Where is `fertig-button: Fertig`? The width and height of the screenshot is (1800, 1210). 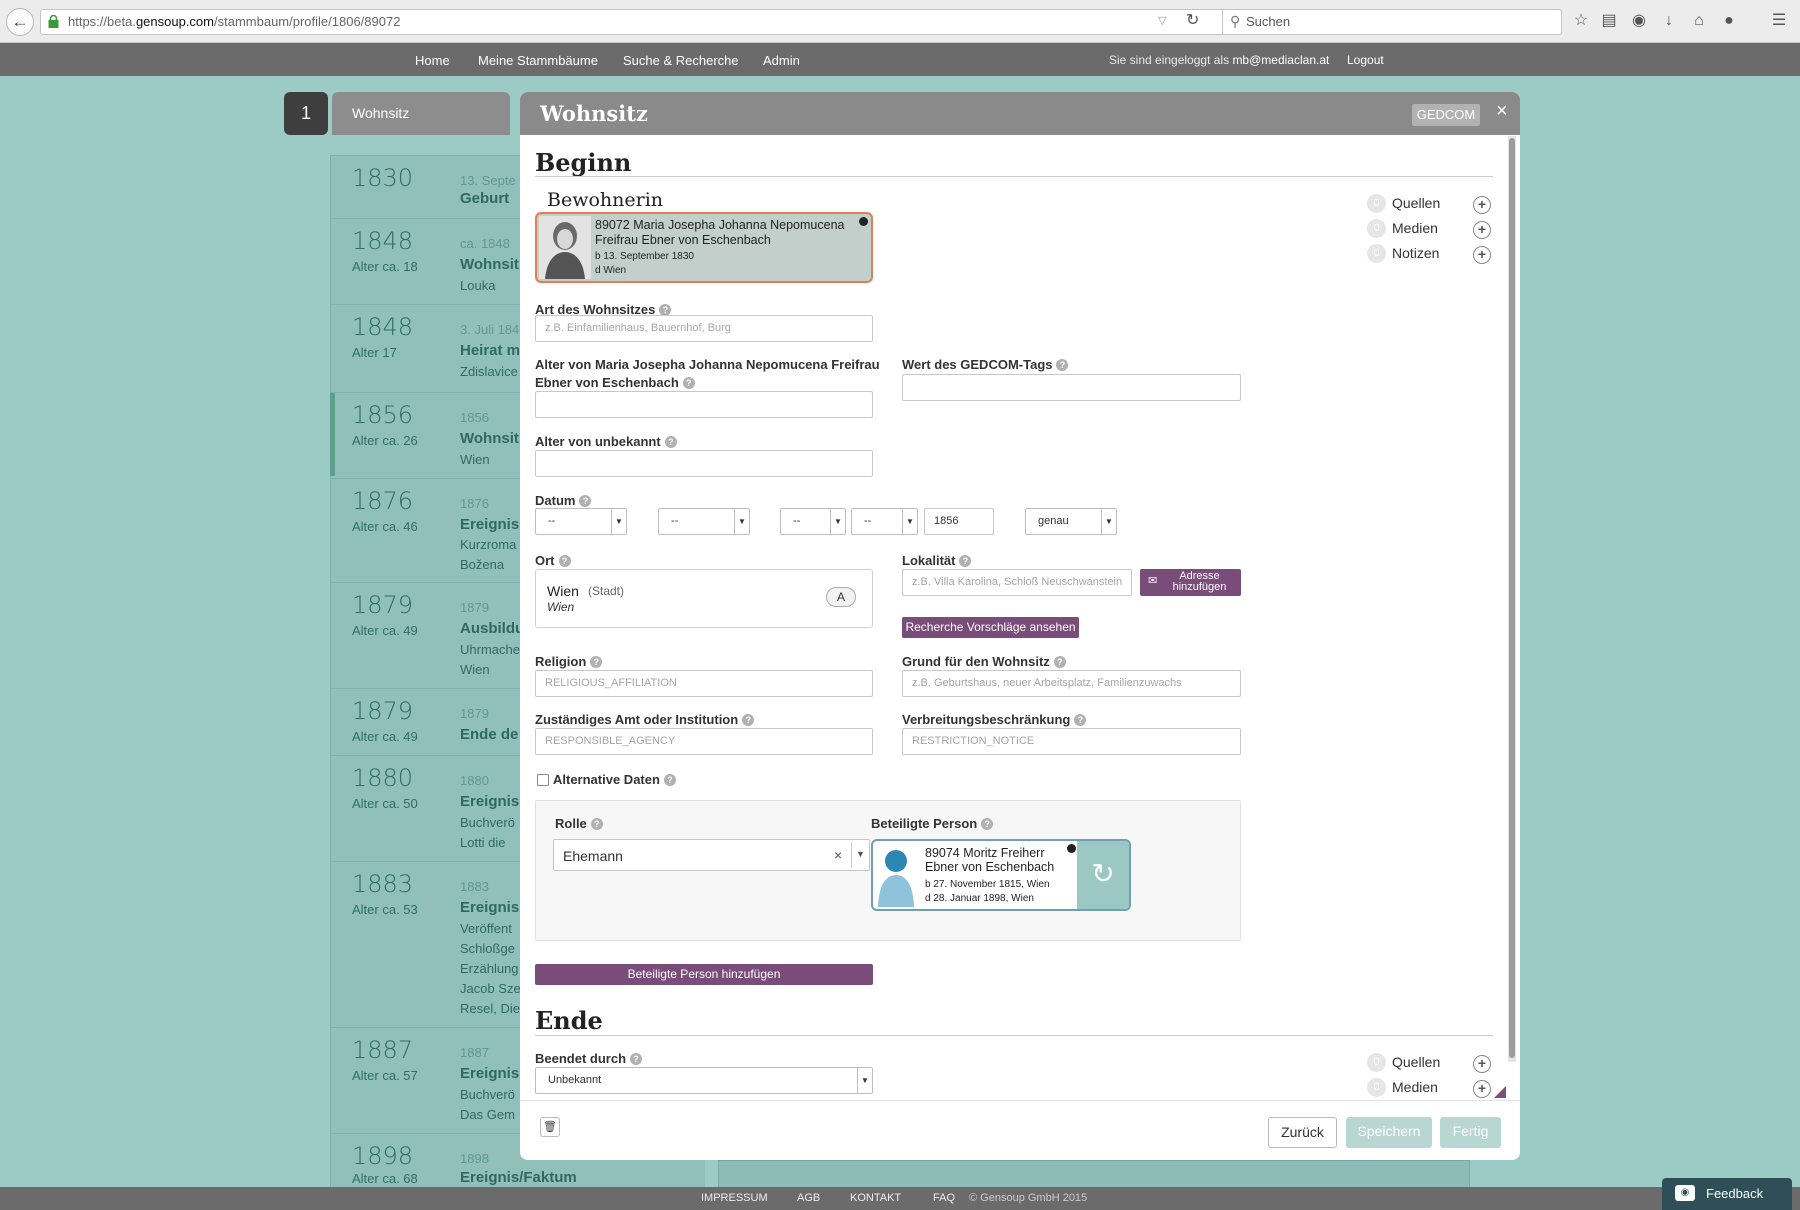
fertig-button: Fertig is located at coordinates (1470, 1132).